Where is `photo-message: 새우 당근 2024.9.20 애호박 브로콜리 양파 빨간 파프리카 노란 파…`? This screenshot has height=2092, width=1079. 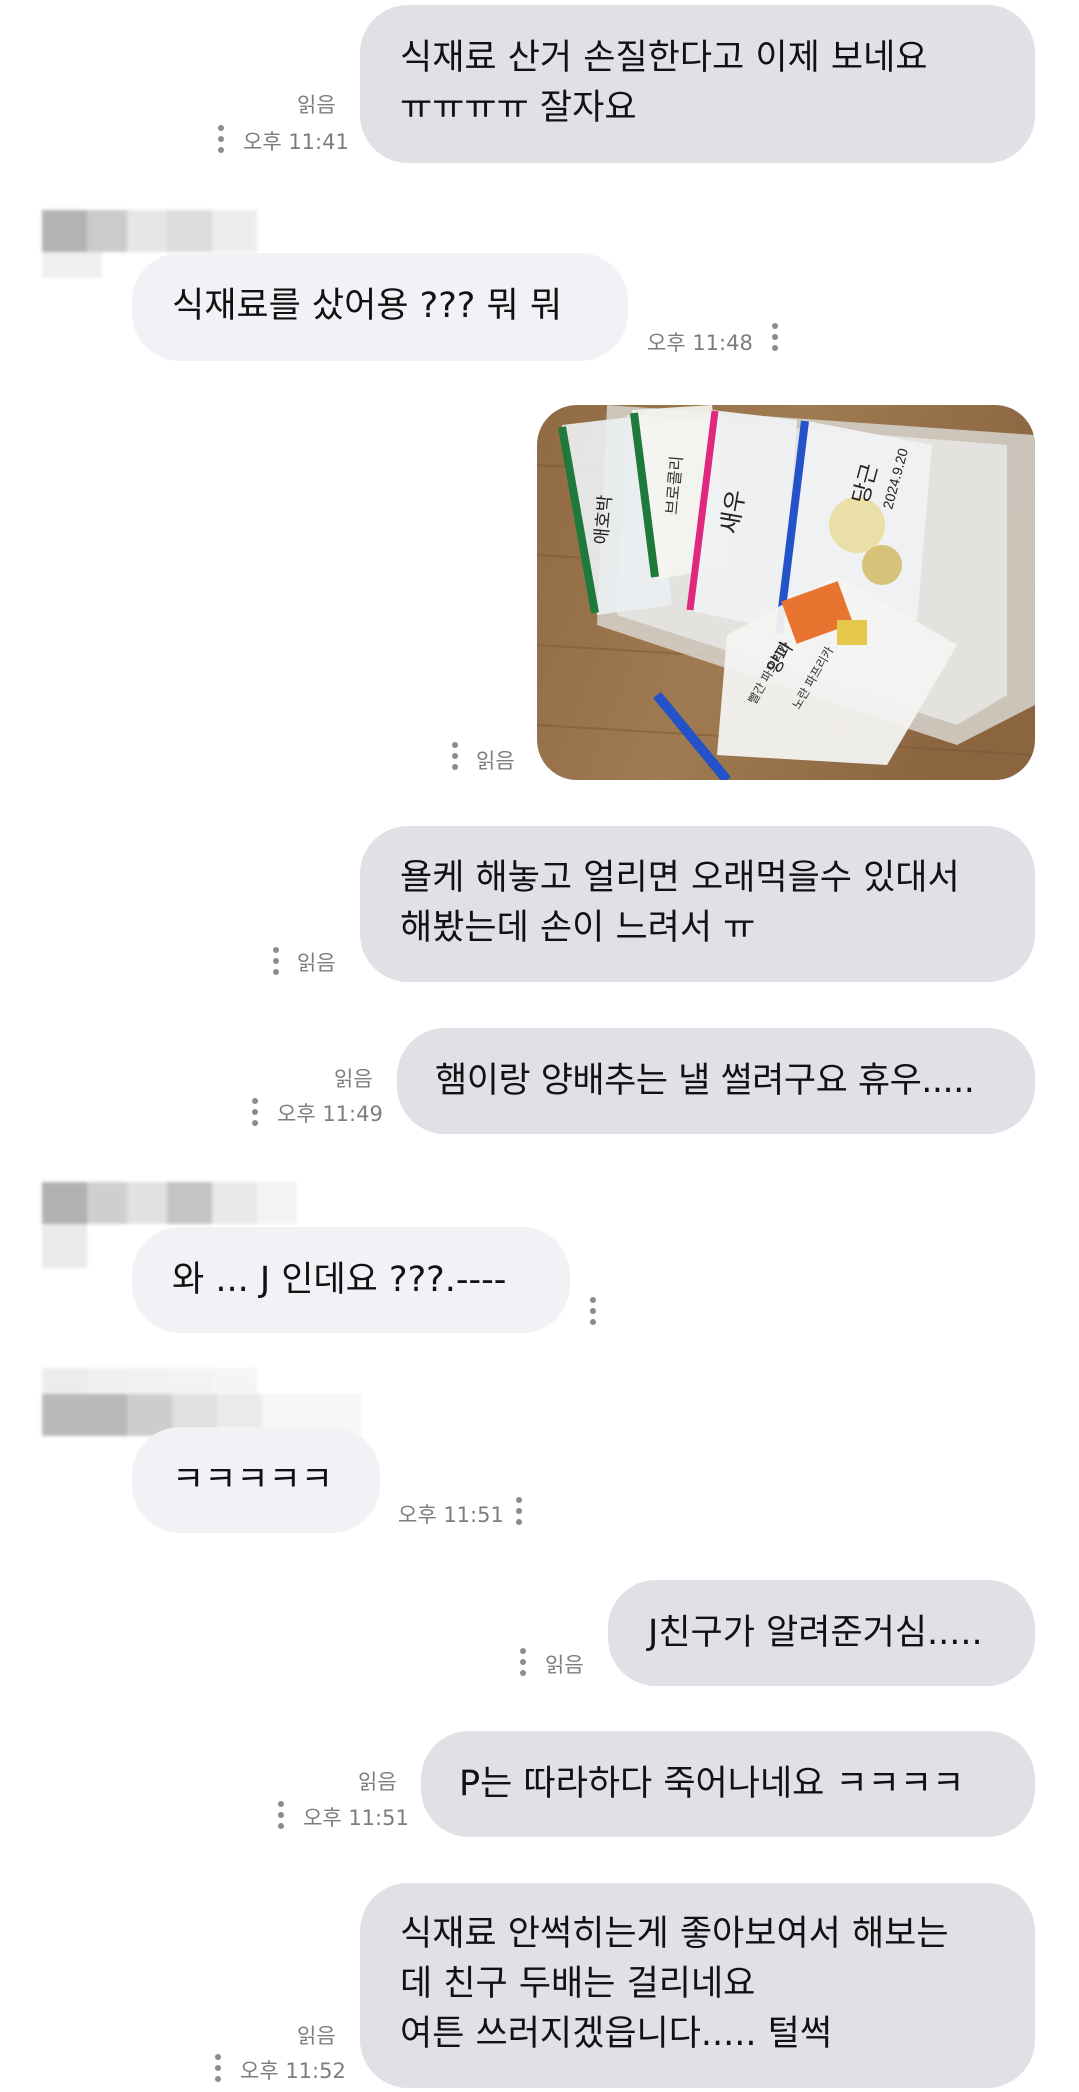 photo-message: 새우 당근 2024.9.20 애호박 브로콜리 양파 빨간 파프리카 노란 파… is located at coordinates (786, 592).